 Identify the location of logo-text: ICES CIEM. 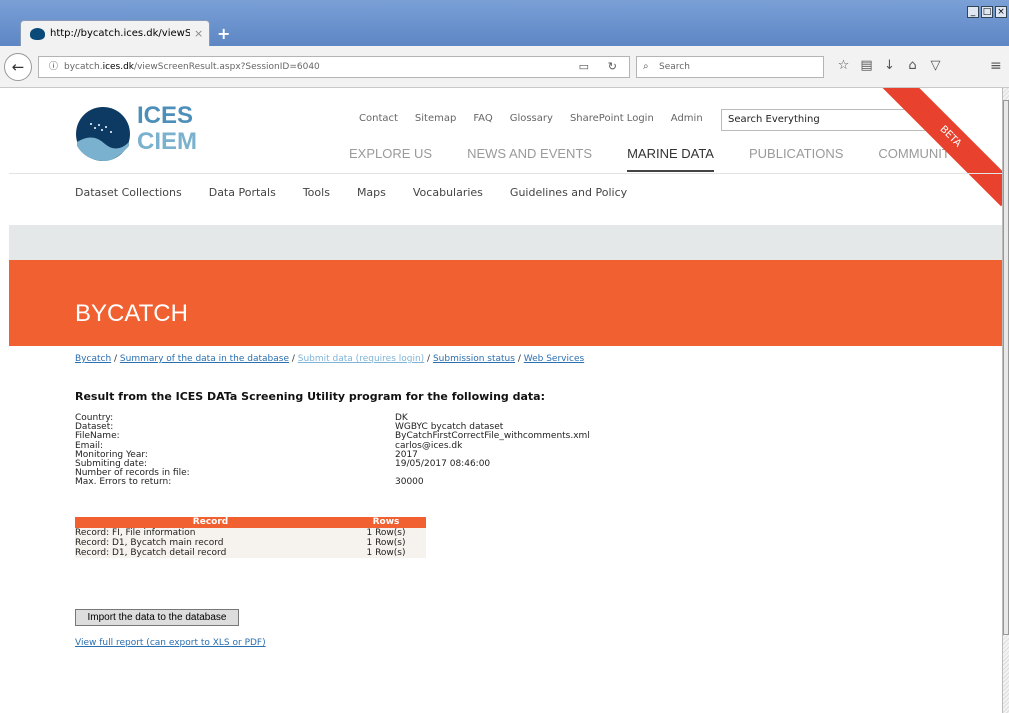
(167, 129).